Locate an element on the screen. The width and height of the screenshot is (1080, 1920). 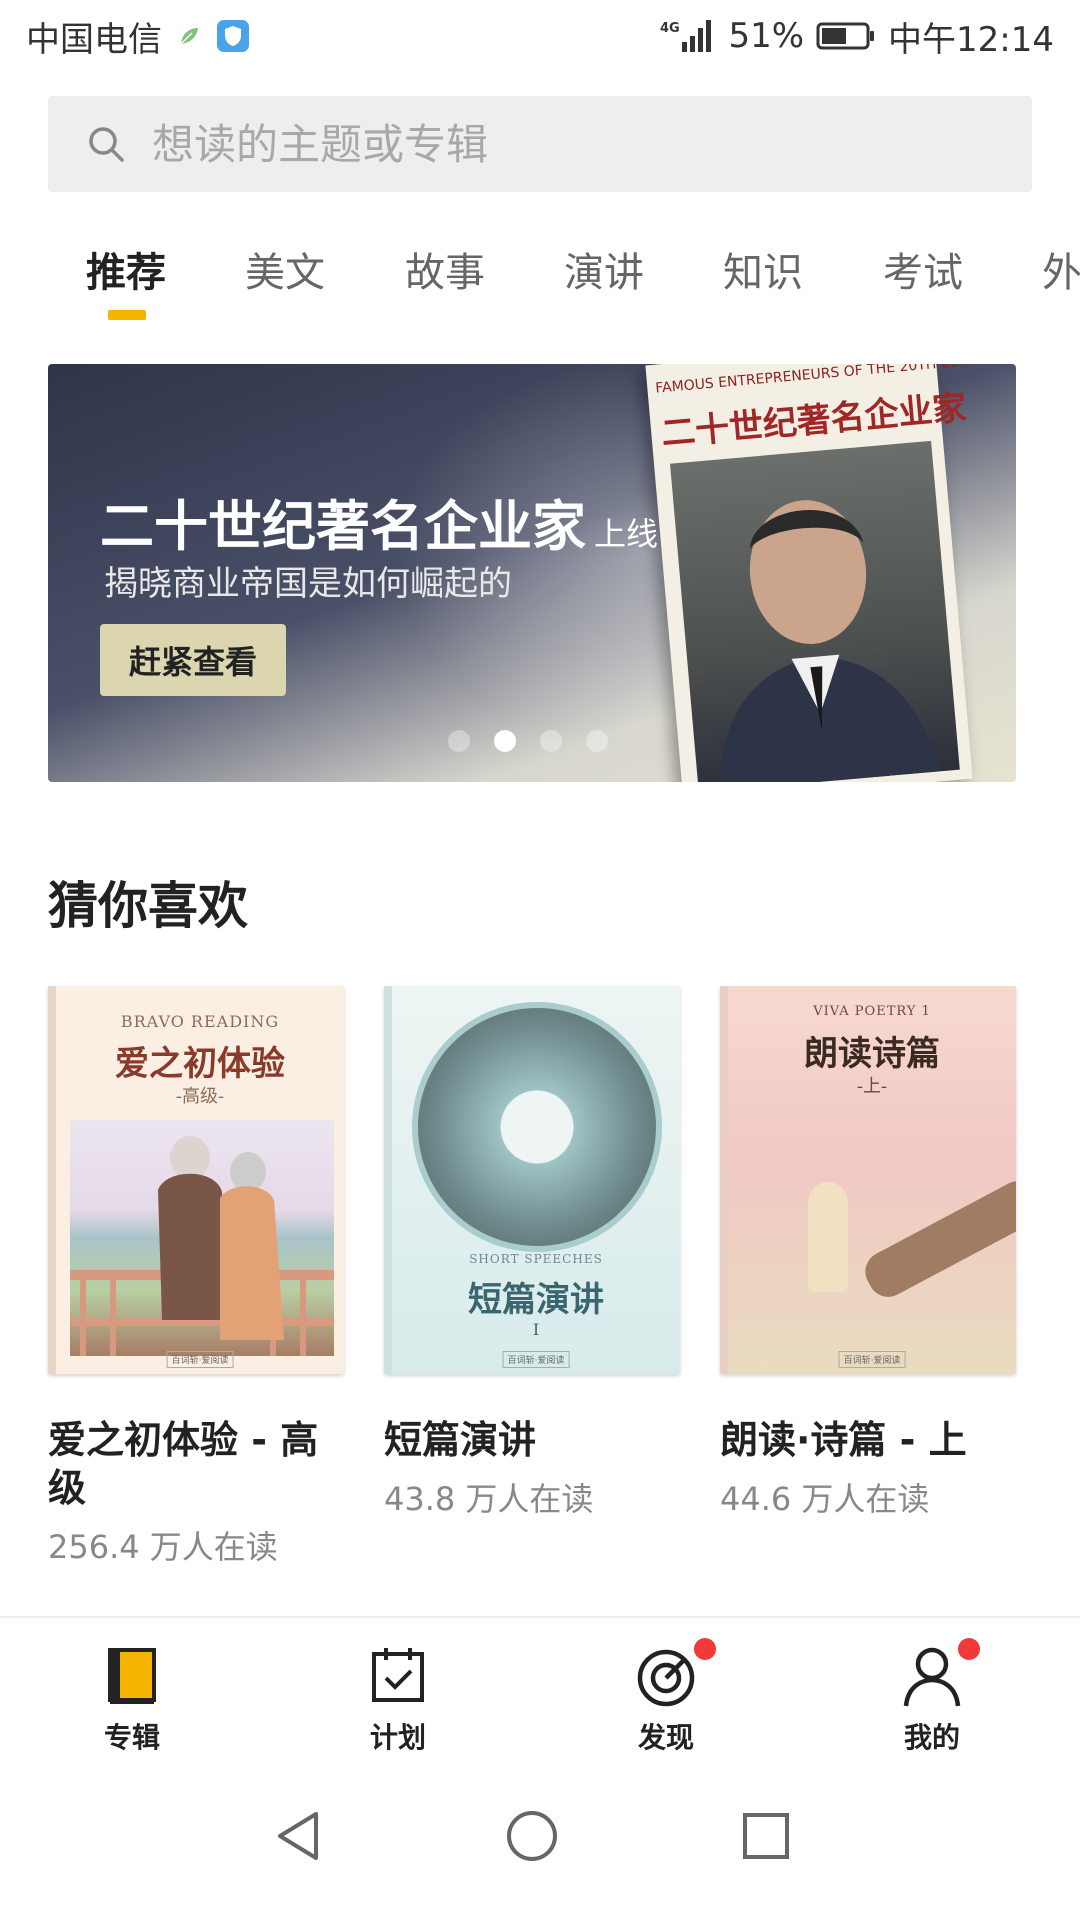
cover-cn-title: 爱之初体验 is located at coordinates (200, 1064).